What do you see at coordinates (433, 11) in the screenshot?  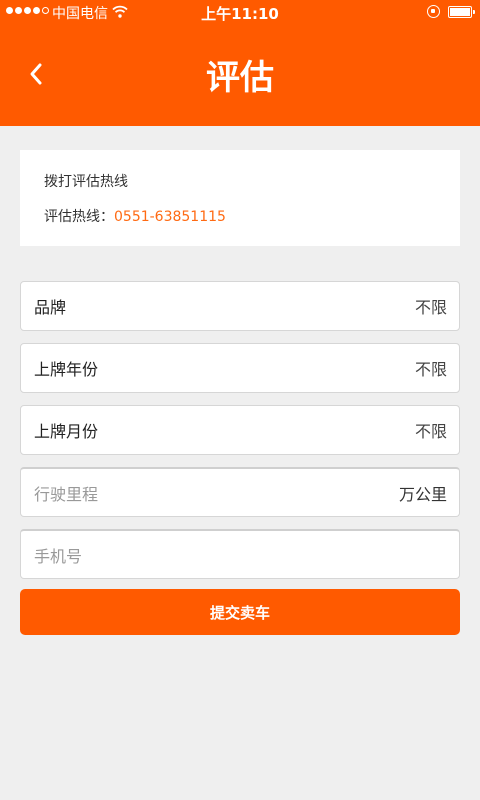 I see `rotation-lock-icon` at bounding box center [433, 11].